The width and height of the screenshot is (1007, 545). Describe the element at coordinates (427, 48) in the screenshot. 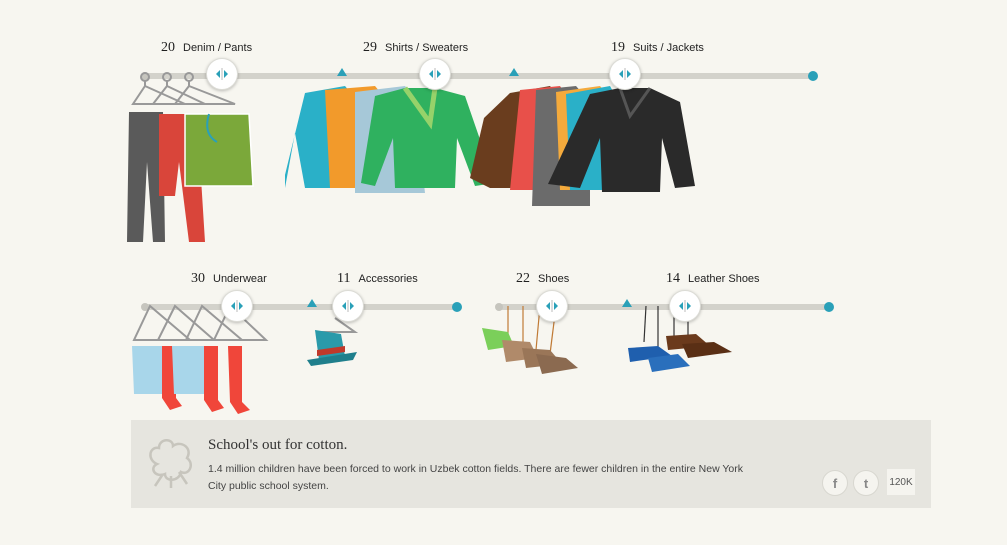

I see `category-name: Shirts / Sweaters` at that location.